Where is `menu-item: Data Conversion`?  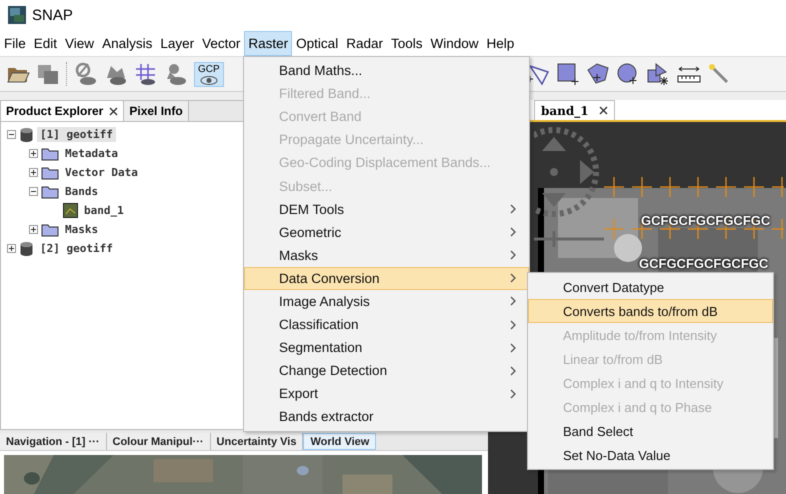 menu-item: Data Conversion is located at coordinates (386, 278).